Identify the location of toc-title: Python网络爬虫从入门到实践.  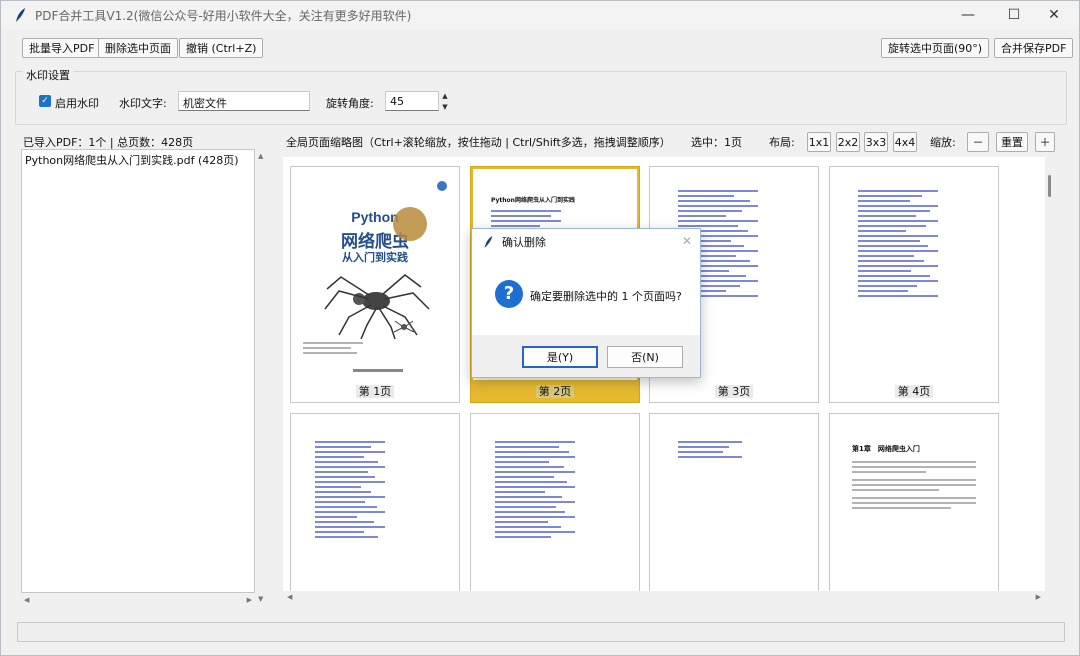
(533, 200).